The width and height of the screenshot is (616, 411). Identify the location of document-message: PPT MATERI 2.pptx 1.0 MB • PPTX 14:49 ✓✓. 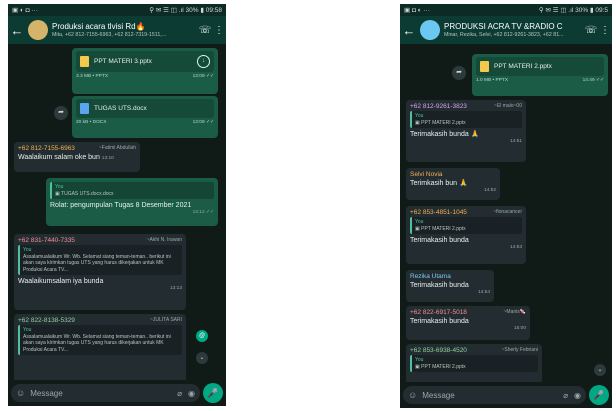
(540, 75).